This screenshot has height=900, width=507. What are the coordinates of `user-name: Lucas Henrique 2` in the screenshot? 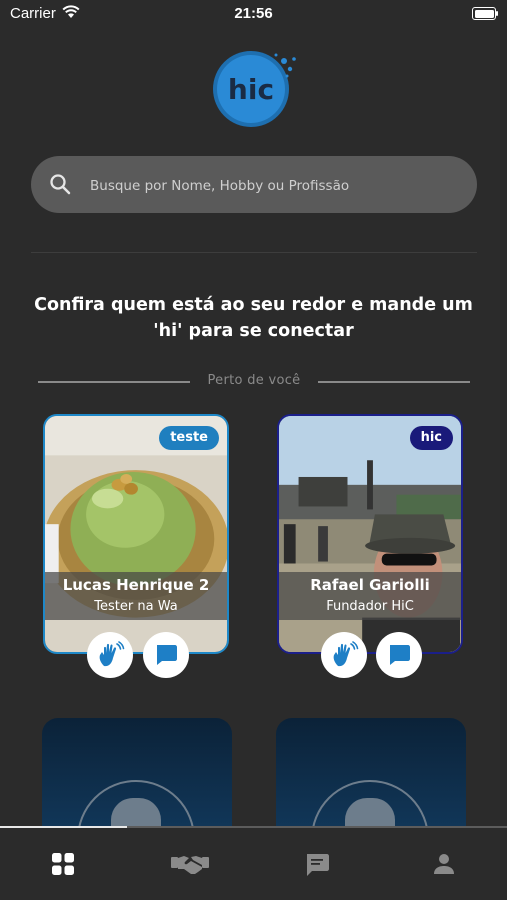 It's located at (136, 585).